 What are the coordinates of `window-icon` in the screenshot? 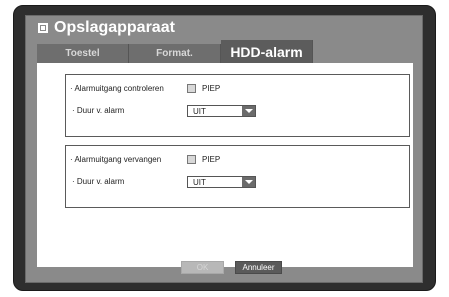 It's located at (43, 28).